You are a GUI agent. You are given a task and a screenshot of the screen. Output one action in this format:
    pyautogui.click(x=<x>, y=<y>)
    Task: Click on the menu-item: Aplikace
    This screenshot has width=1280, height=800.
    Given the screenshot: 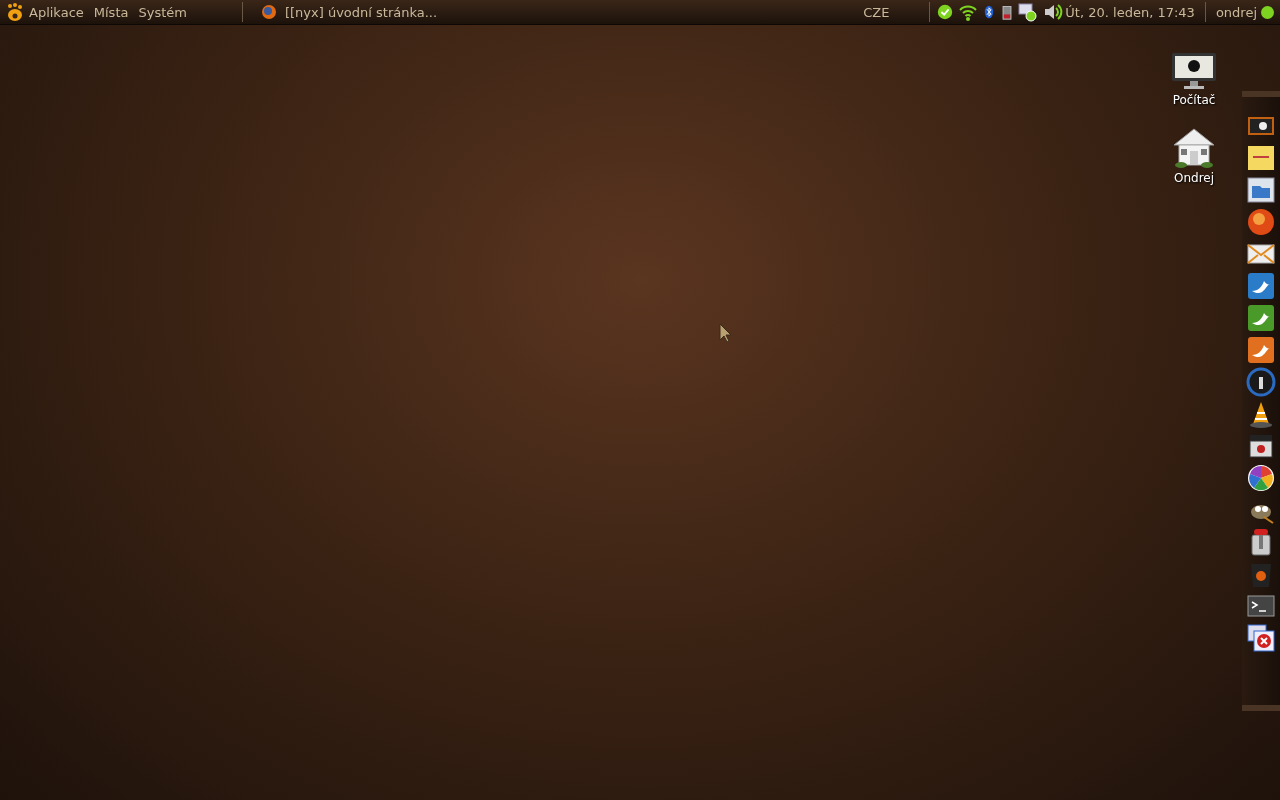 What is the action you would take?
    pyautogui.click(x=56, y=12)
    